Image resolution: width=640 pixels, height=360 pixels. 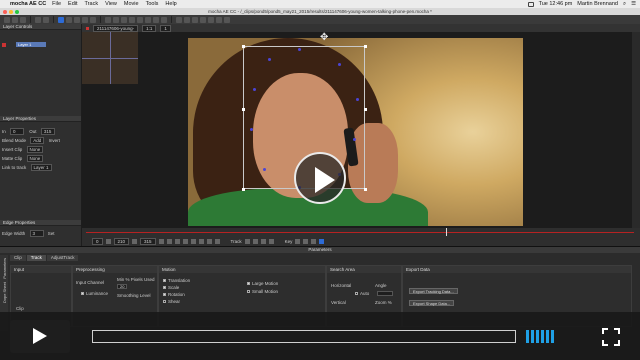 I want to click on list-icon: ☰, so click(x=633, y=4).